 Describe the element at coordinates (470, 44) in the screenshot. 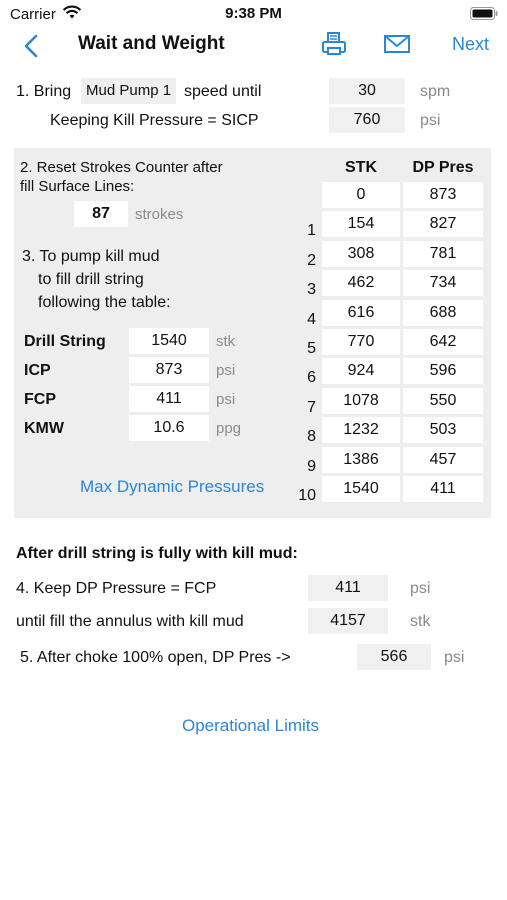

I see `next-button: Next` at that location.